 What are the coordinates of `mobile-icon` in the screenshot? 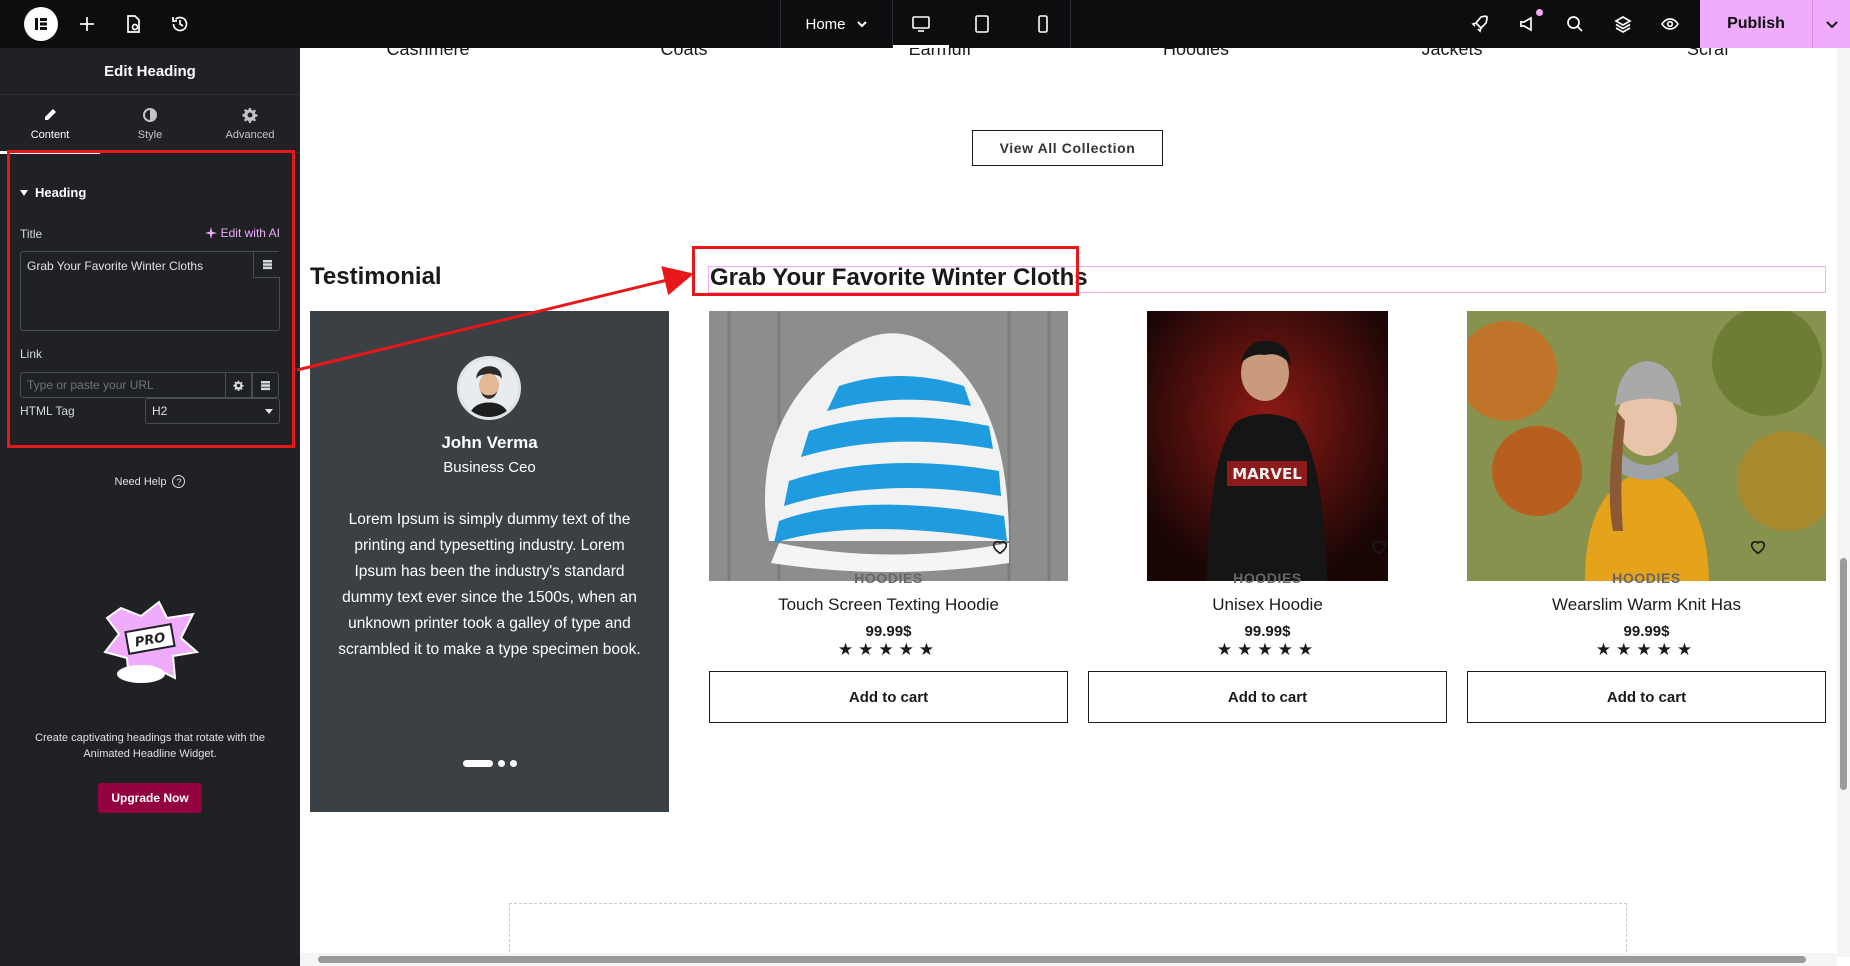 It's located at (1043, 24).